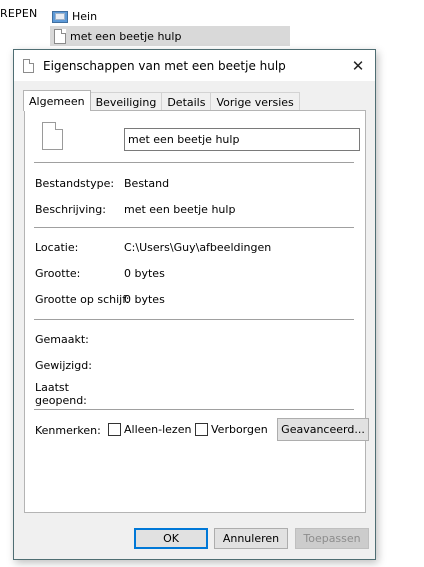 The width and height of the screenshot is (424, 567). I want to click on breadcrumb: REPEN, so click(19, 13).